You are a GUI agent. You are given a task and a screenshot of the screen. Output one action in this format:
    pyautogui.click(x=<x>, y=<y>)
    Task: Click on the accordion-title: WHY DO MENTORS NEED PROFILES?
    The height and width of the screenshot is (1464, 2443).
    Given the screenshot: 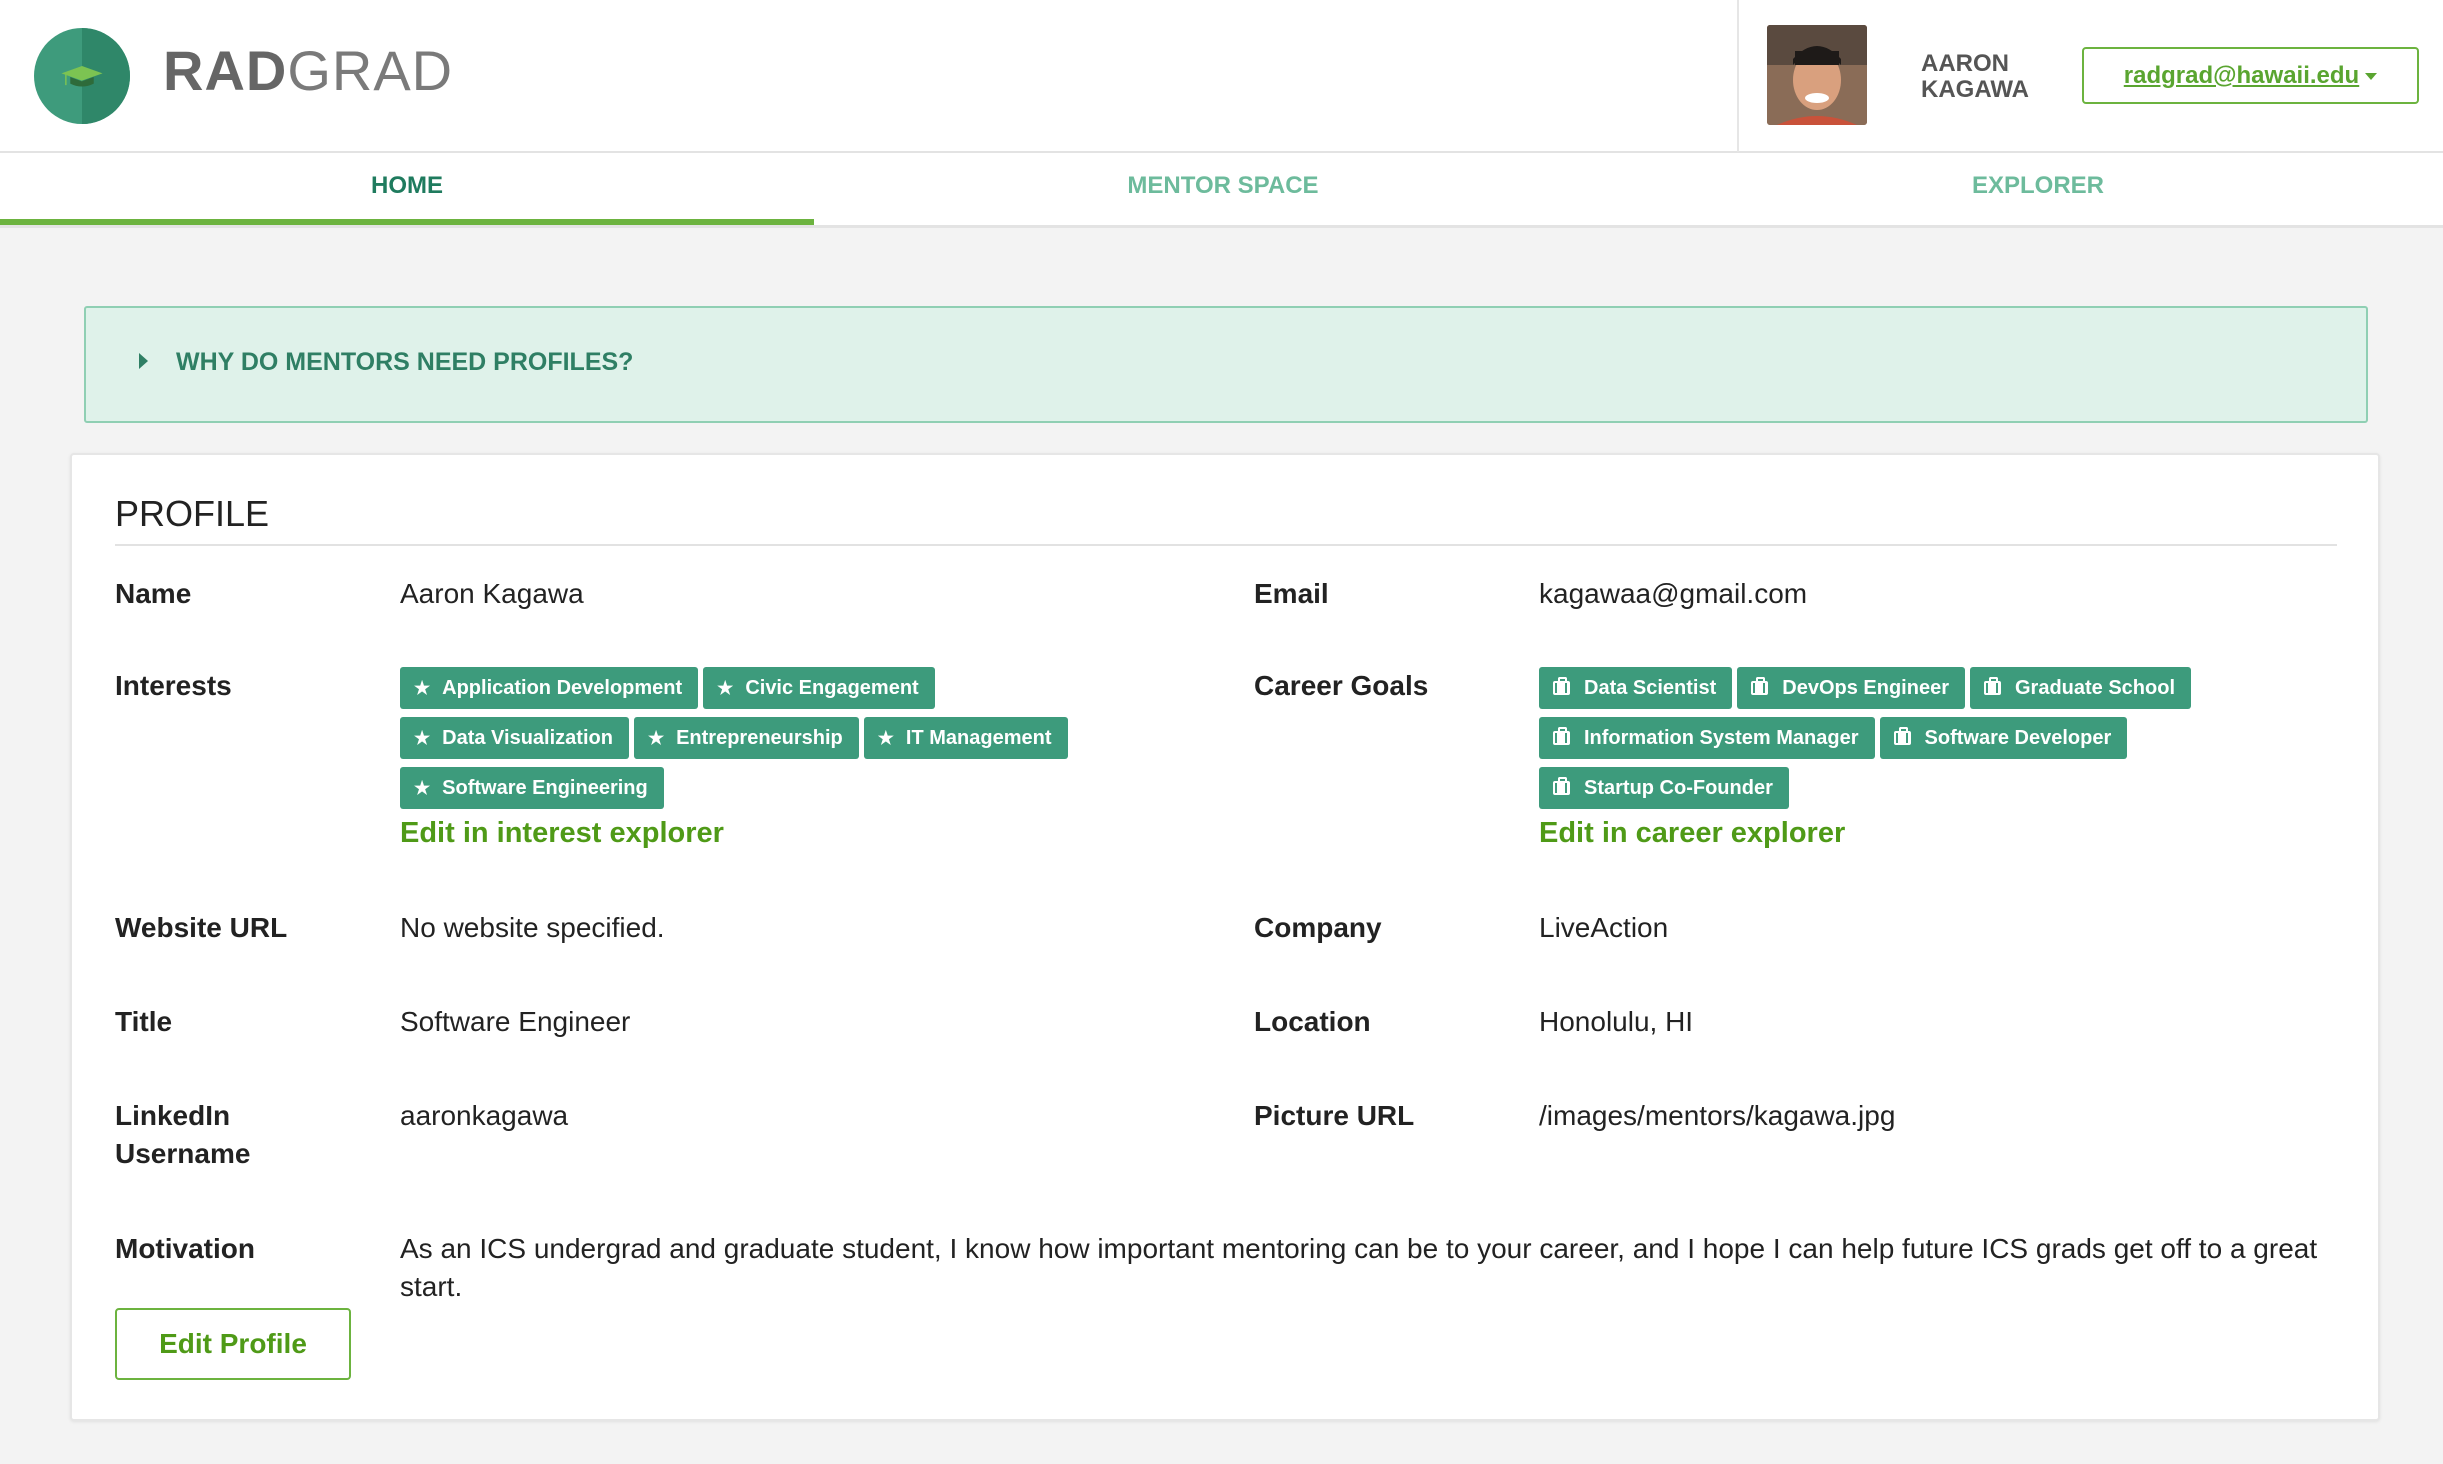 What is the action you would take?
    pyautogui.click(x=405, y=362)
    